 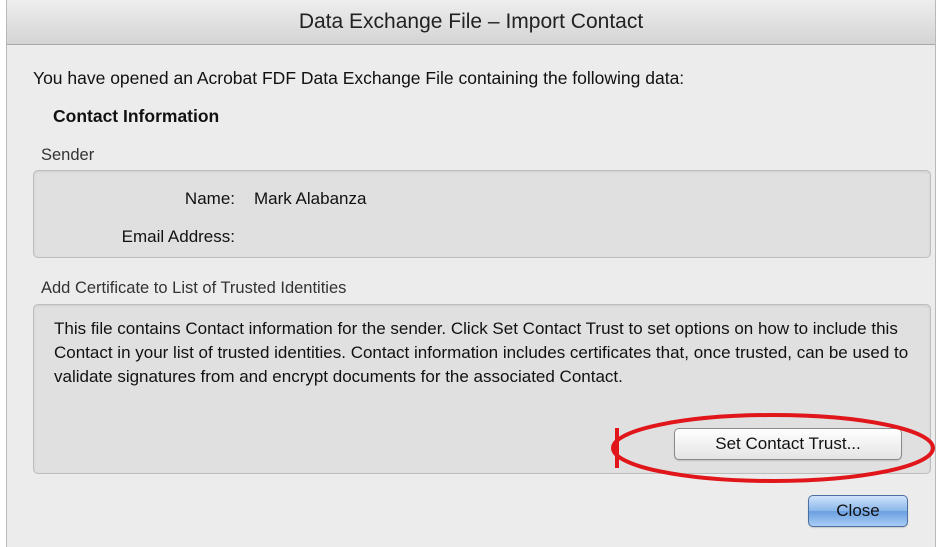 I want to click on sender-group-label: Sender, so click(x=68, y=155).